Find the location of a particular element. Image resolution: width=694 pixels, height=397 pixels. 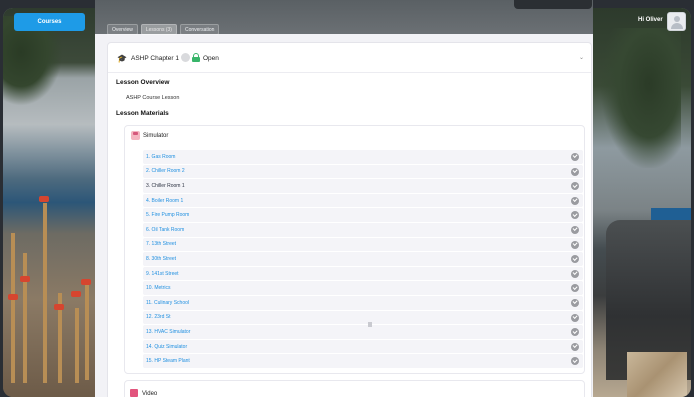

list-item: 15. HP Steam Plant is located at coordinates (363, 361).